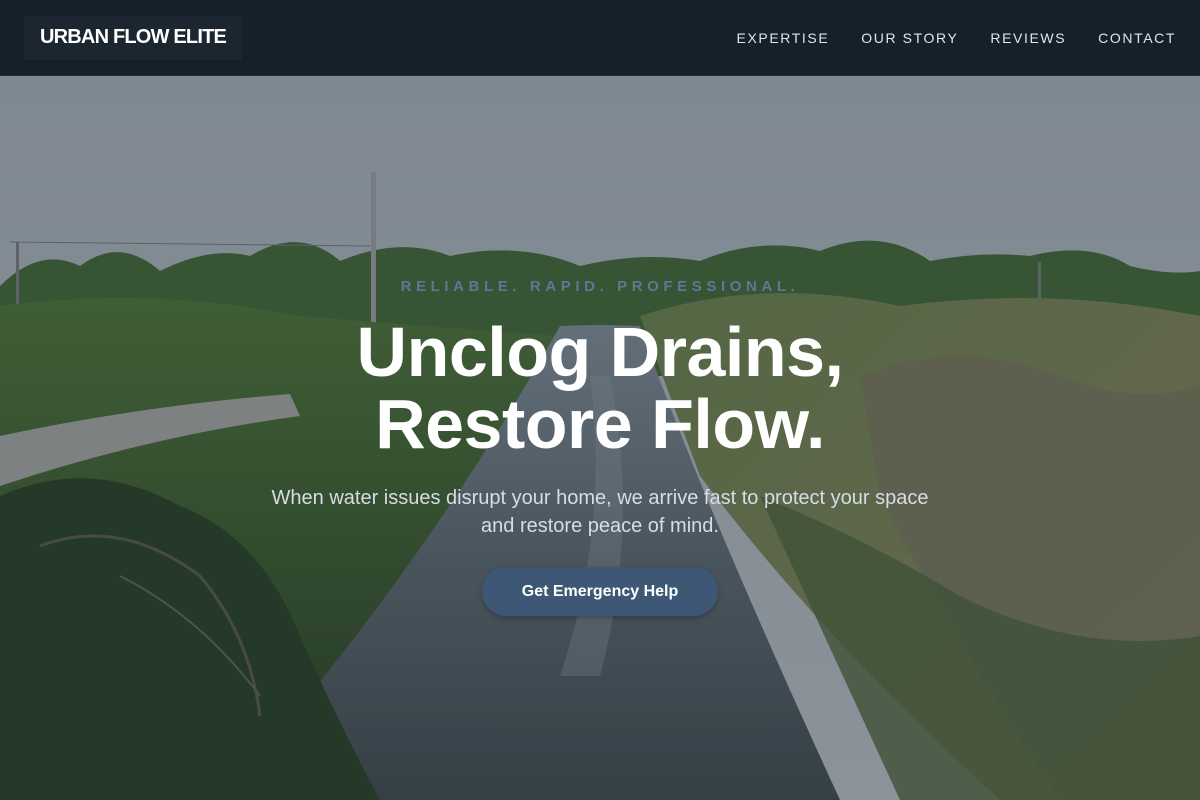 The image size is (1200, 800). What do you see at coordinates (1137, 38) in the screenshot?
I see `nav-link-contact: CONTACT` at bounding box center [1137, 38].